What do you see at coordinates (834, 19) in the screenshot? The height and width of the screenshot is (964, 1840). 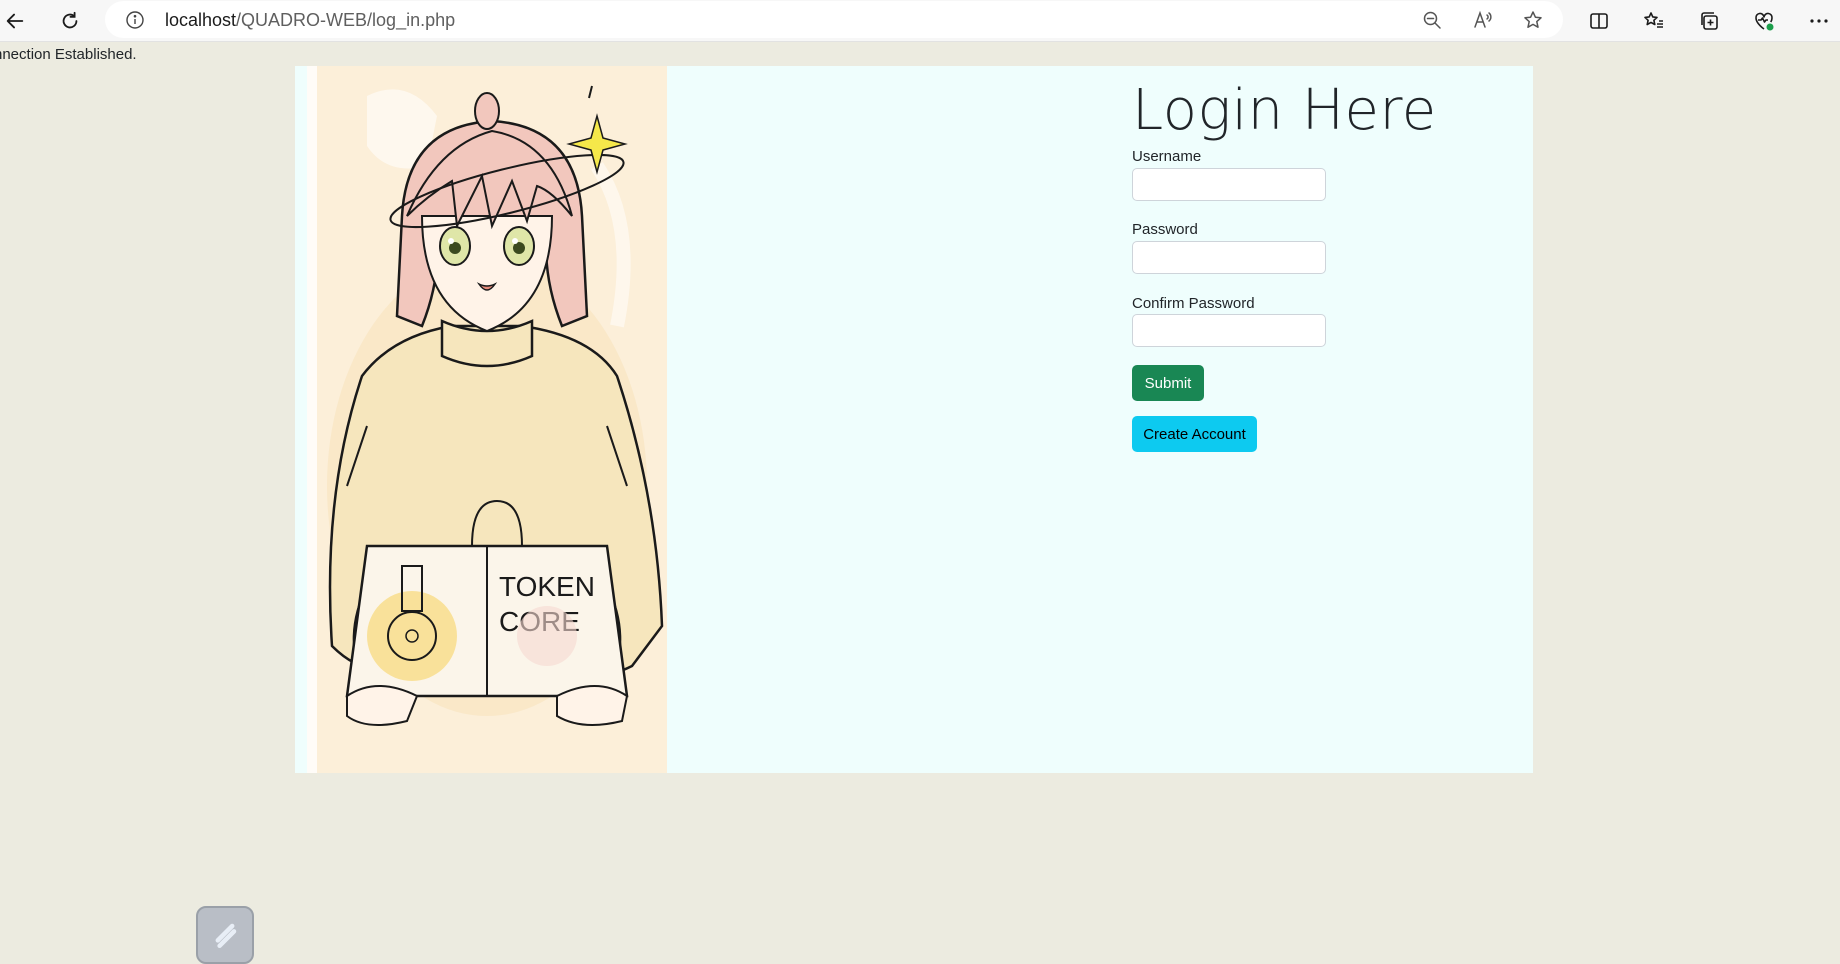 I see `address-bar: localhost/QUADRO-WEB/log_in.php` at bounding box center [834, 19].